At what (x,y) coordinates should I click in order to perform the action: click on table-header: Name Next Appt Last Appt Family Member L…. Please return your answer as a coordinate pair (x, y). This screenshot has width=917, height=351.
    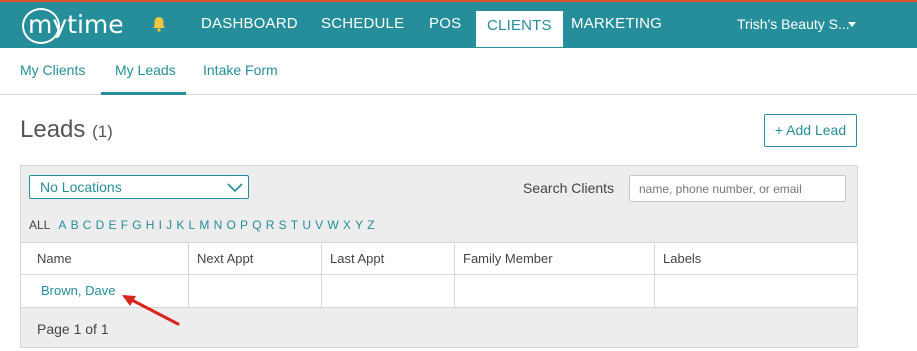
    Looking at the image, I should click on (439, 258).